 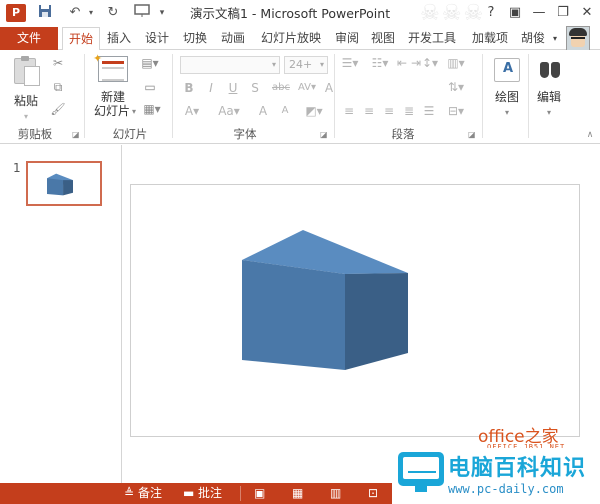 I want to click on group-label-font: 字体, so click(x=245, y=134).